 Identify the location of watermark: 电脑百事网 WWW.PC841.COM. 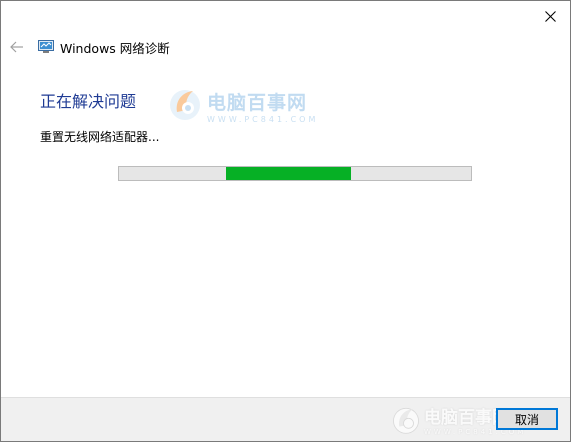
(242, 105).